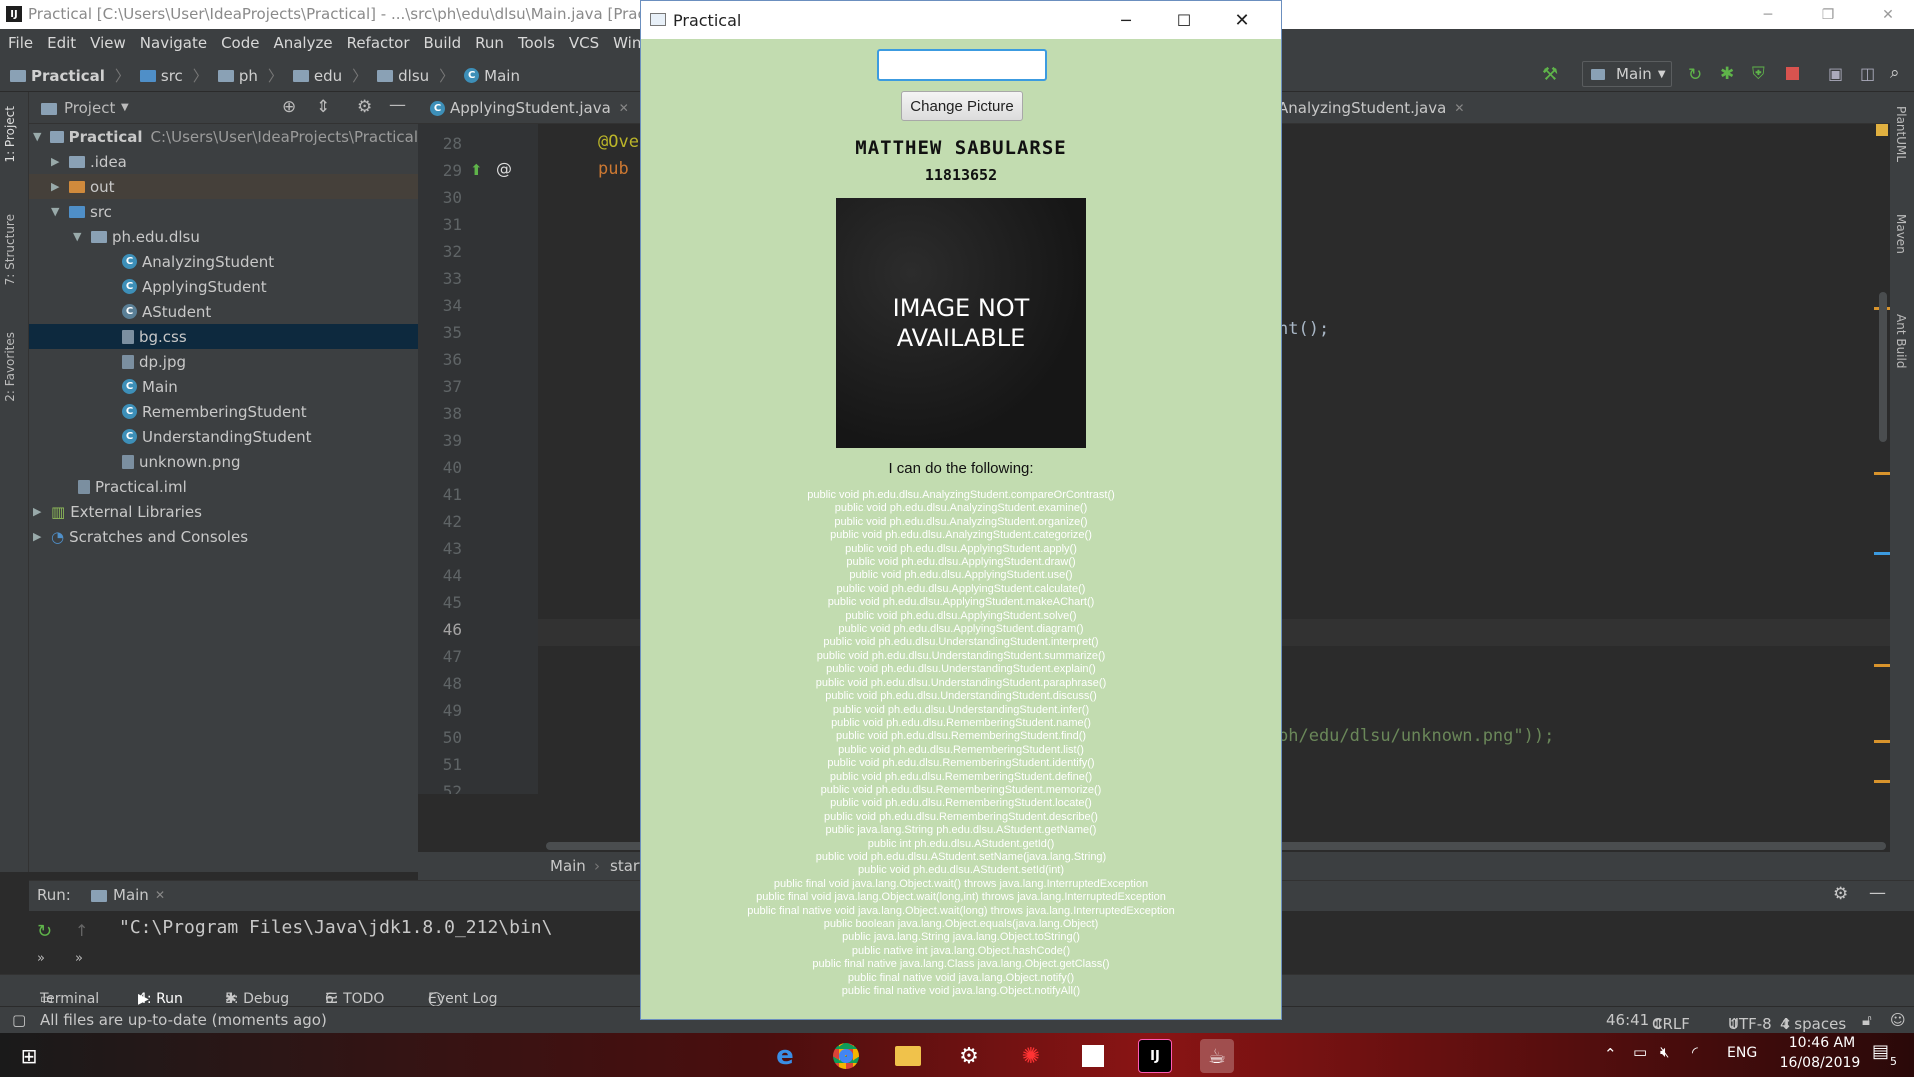  Describe the element at coordinates (536, 43) in the screenshot. I see `menu-tools: Tools` at that location.